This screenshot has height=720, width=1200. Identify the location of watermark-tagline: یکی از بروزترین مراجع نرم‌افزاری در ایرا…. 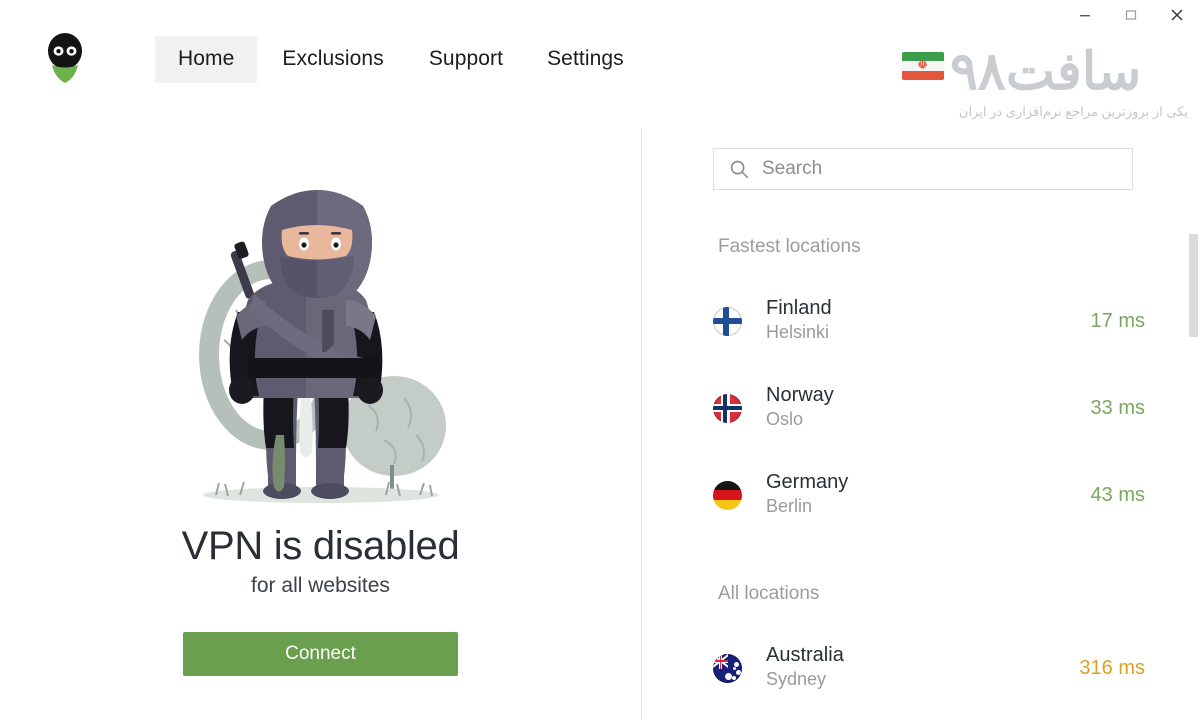
(1073, 111).